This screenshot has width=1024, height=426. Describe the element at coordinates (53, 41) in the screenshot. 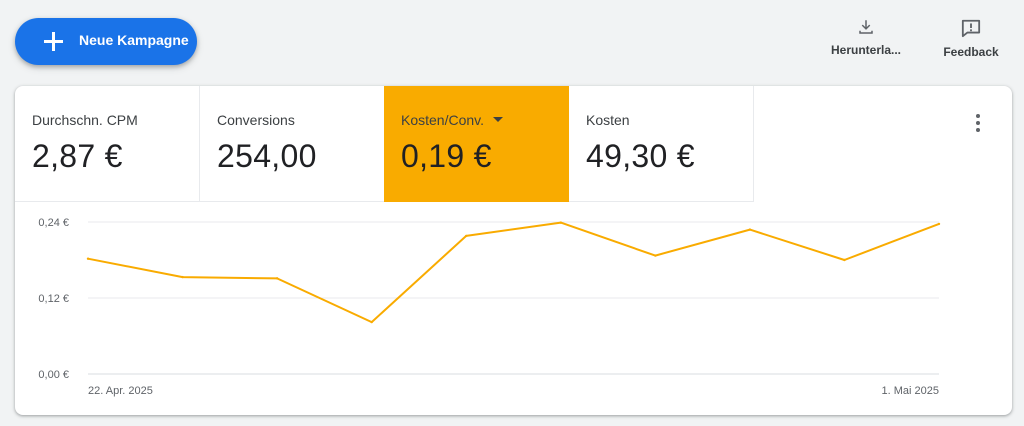

I see `plus-icon` at that location.